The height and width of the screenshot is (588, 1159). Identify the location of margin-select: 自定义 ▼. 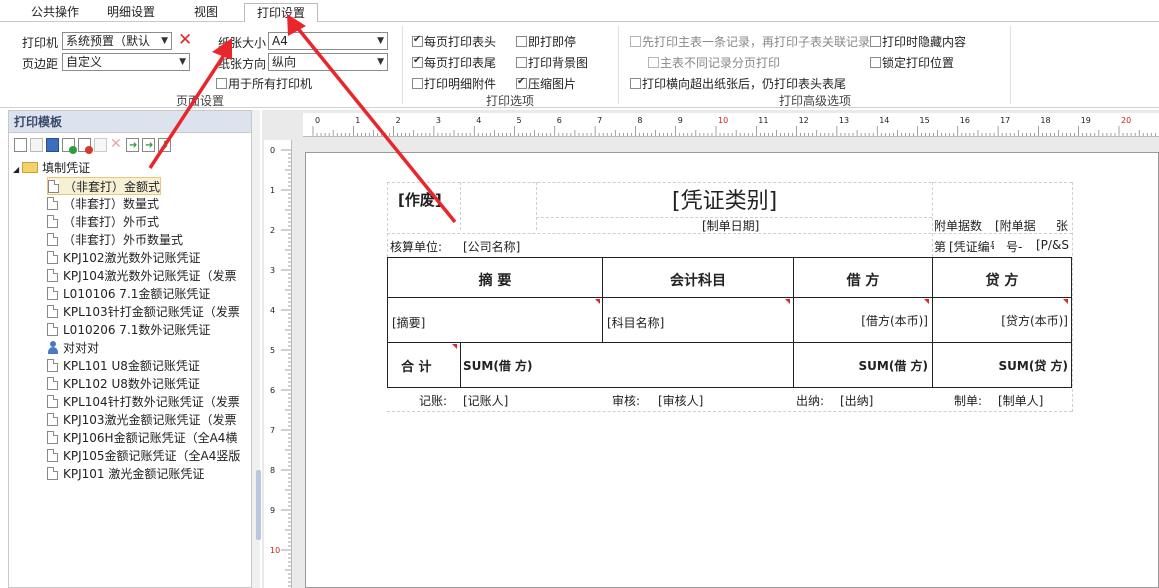
(126, 62).